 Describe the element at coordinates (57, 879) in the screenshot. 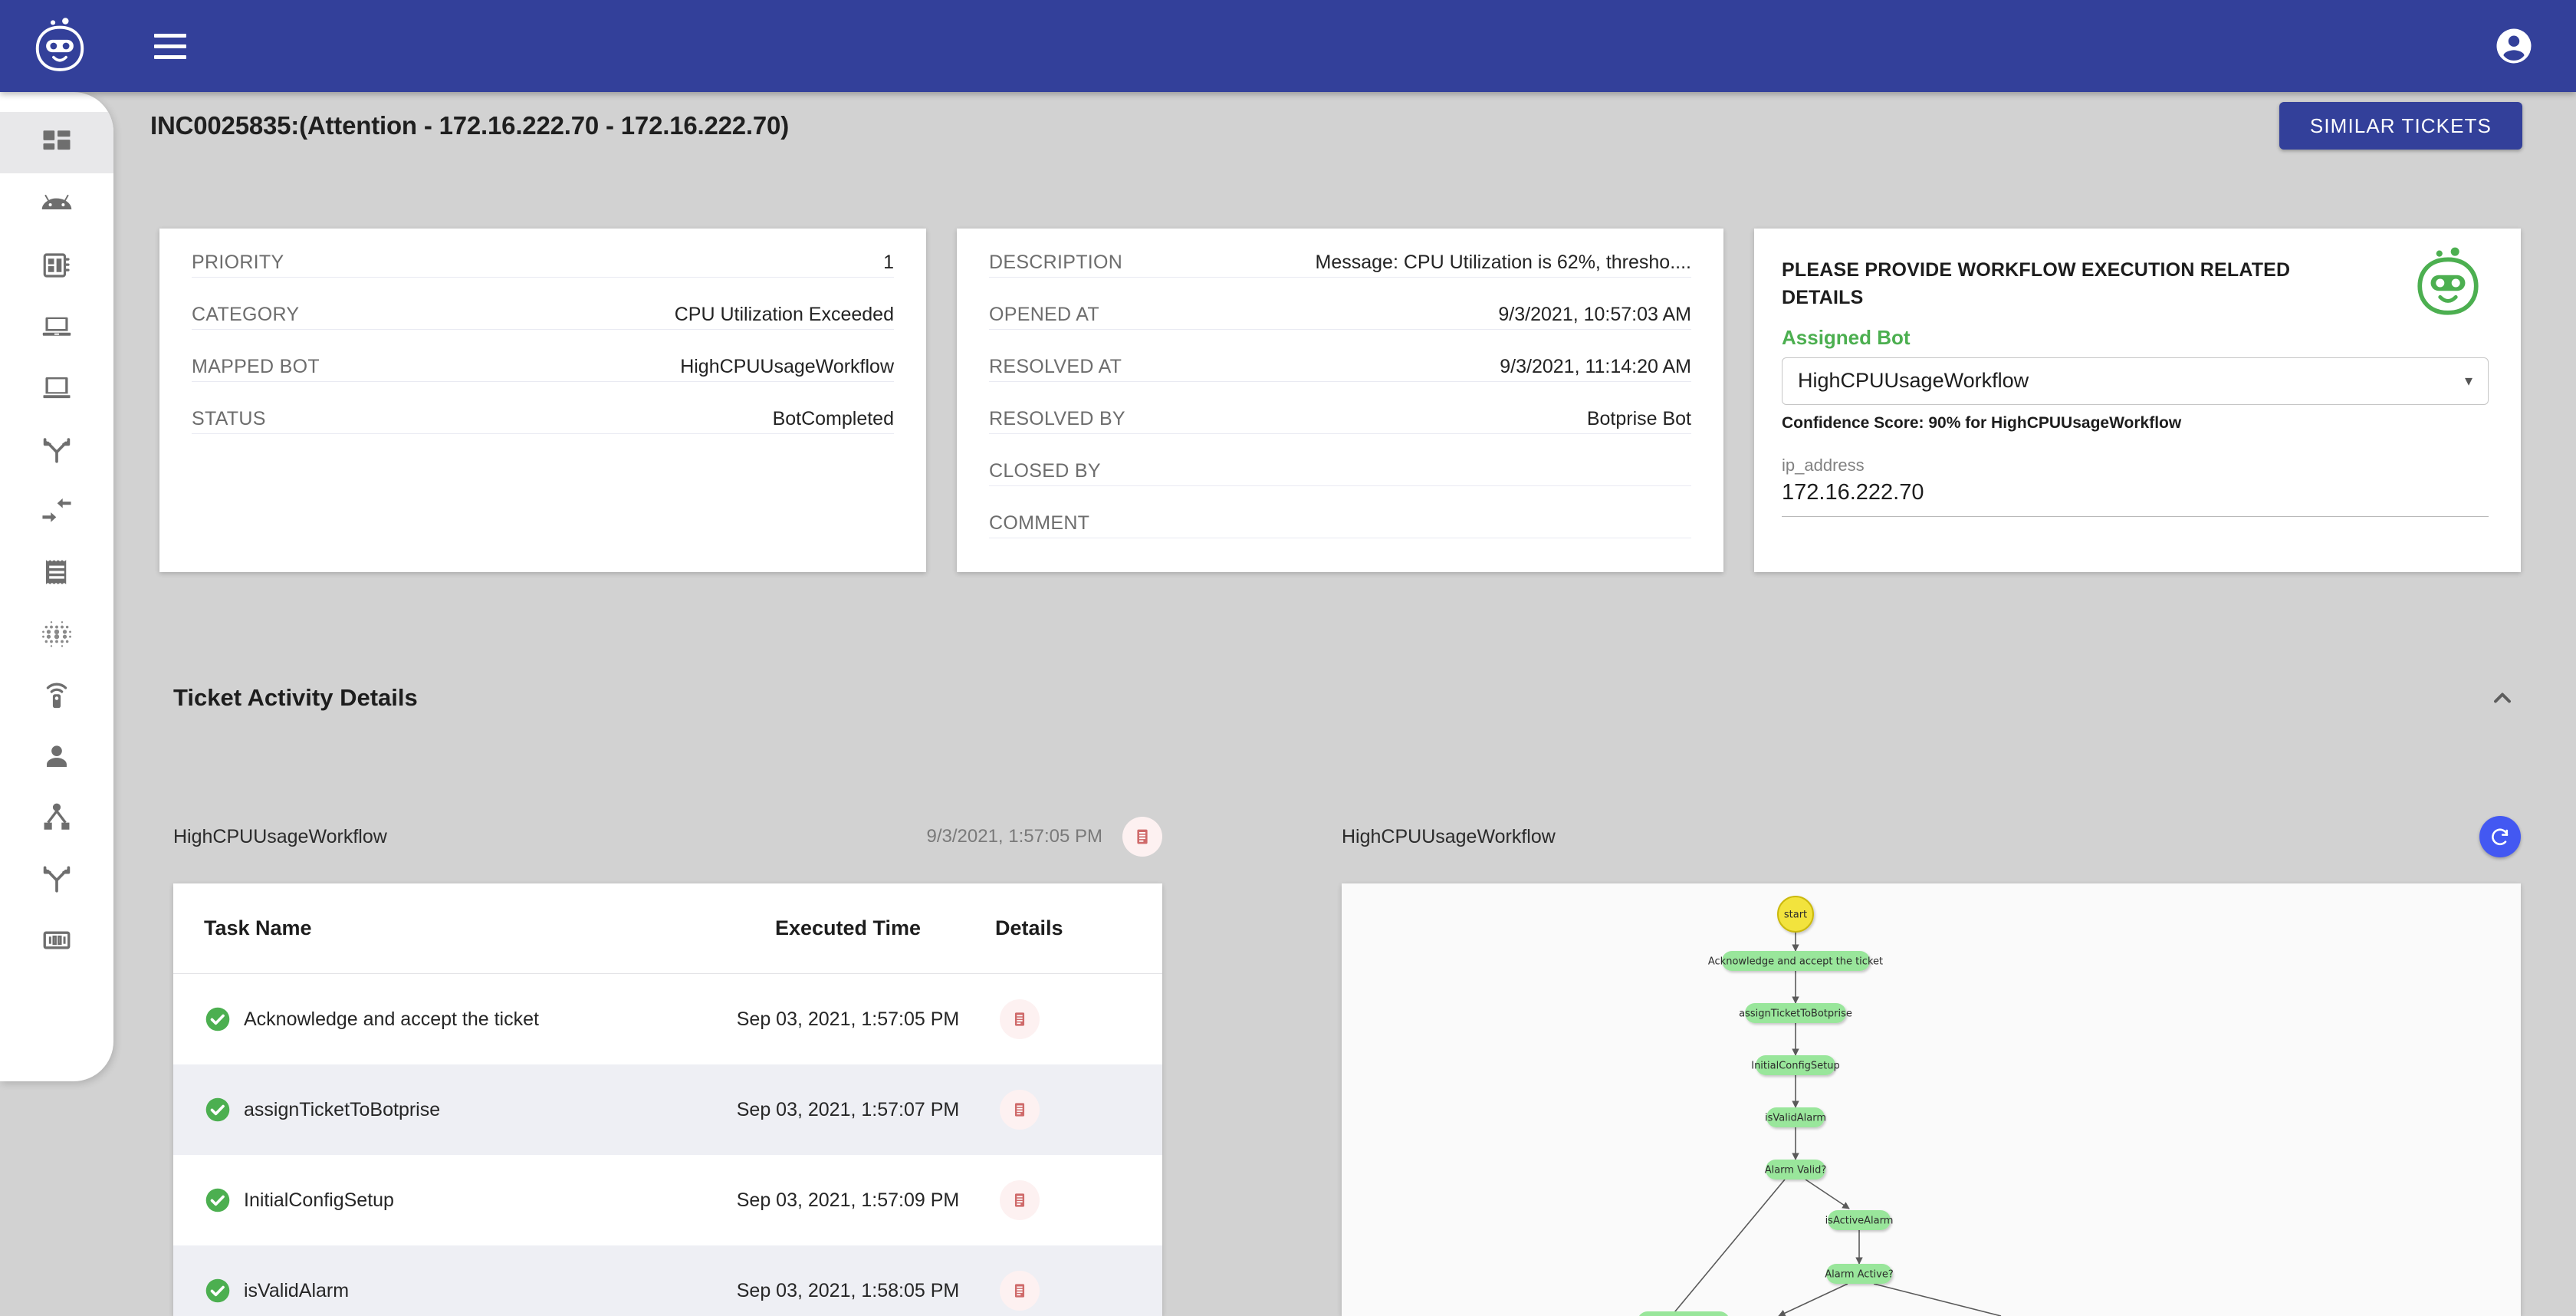

I see `sidebar-item-branch-merge` at that location.